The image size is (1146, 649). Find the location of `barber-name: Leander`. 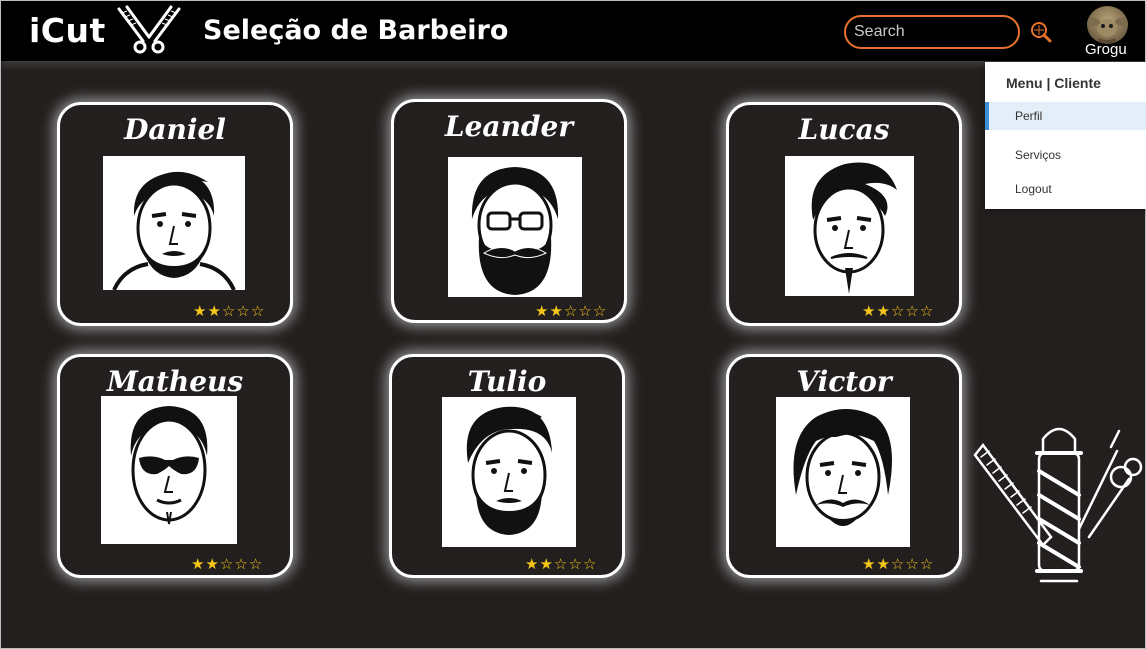

barber-name: Leander is located at coordinates (509, 126).